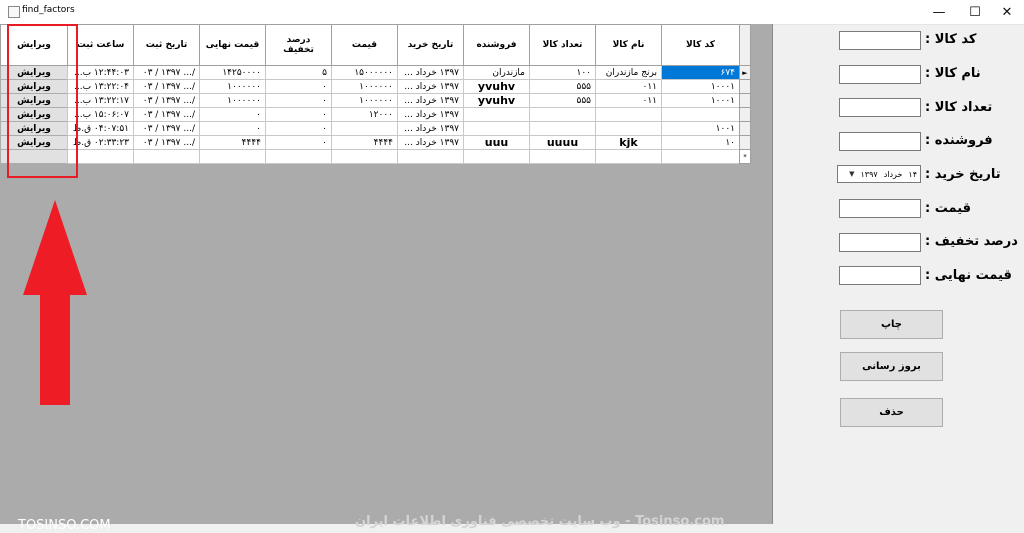 This screenshot has width=1024, height=533. What do you see at coordinates (851, 174) in the screenshot?
I see `chevron-down-icon: ▼` at bounding box center [851, 174].